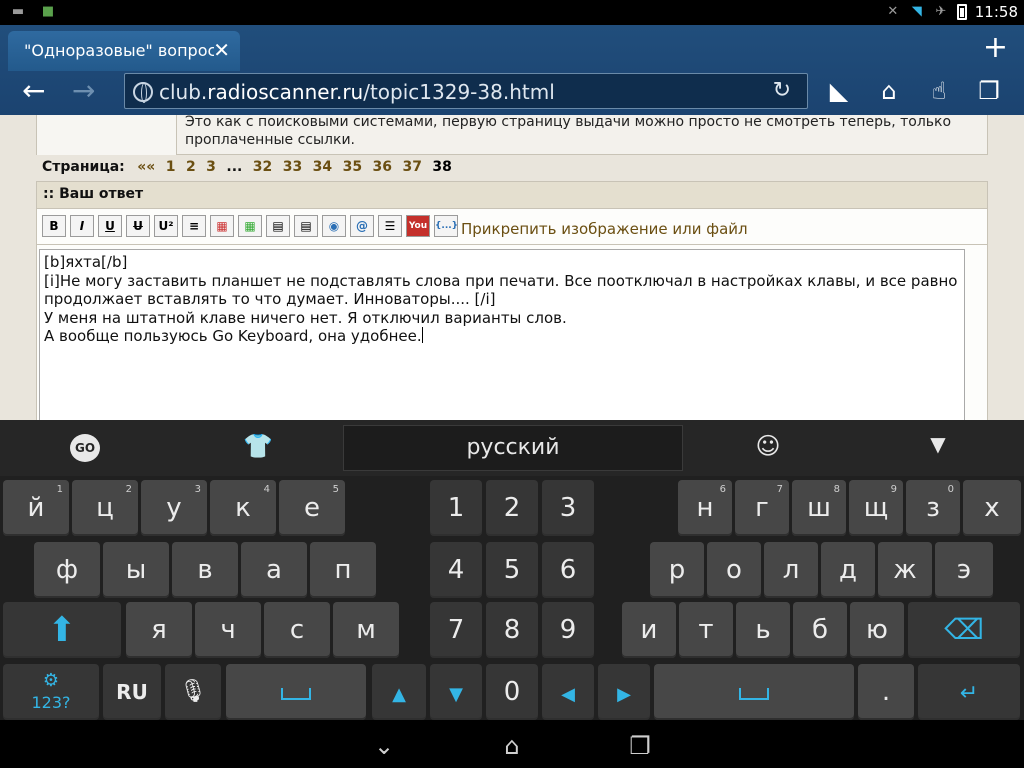 The width and height of the screenshot is (1024, 768). Describe the element at coordinates (67, 570) in the screenshot. I see `key-letter: ф` at that location.